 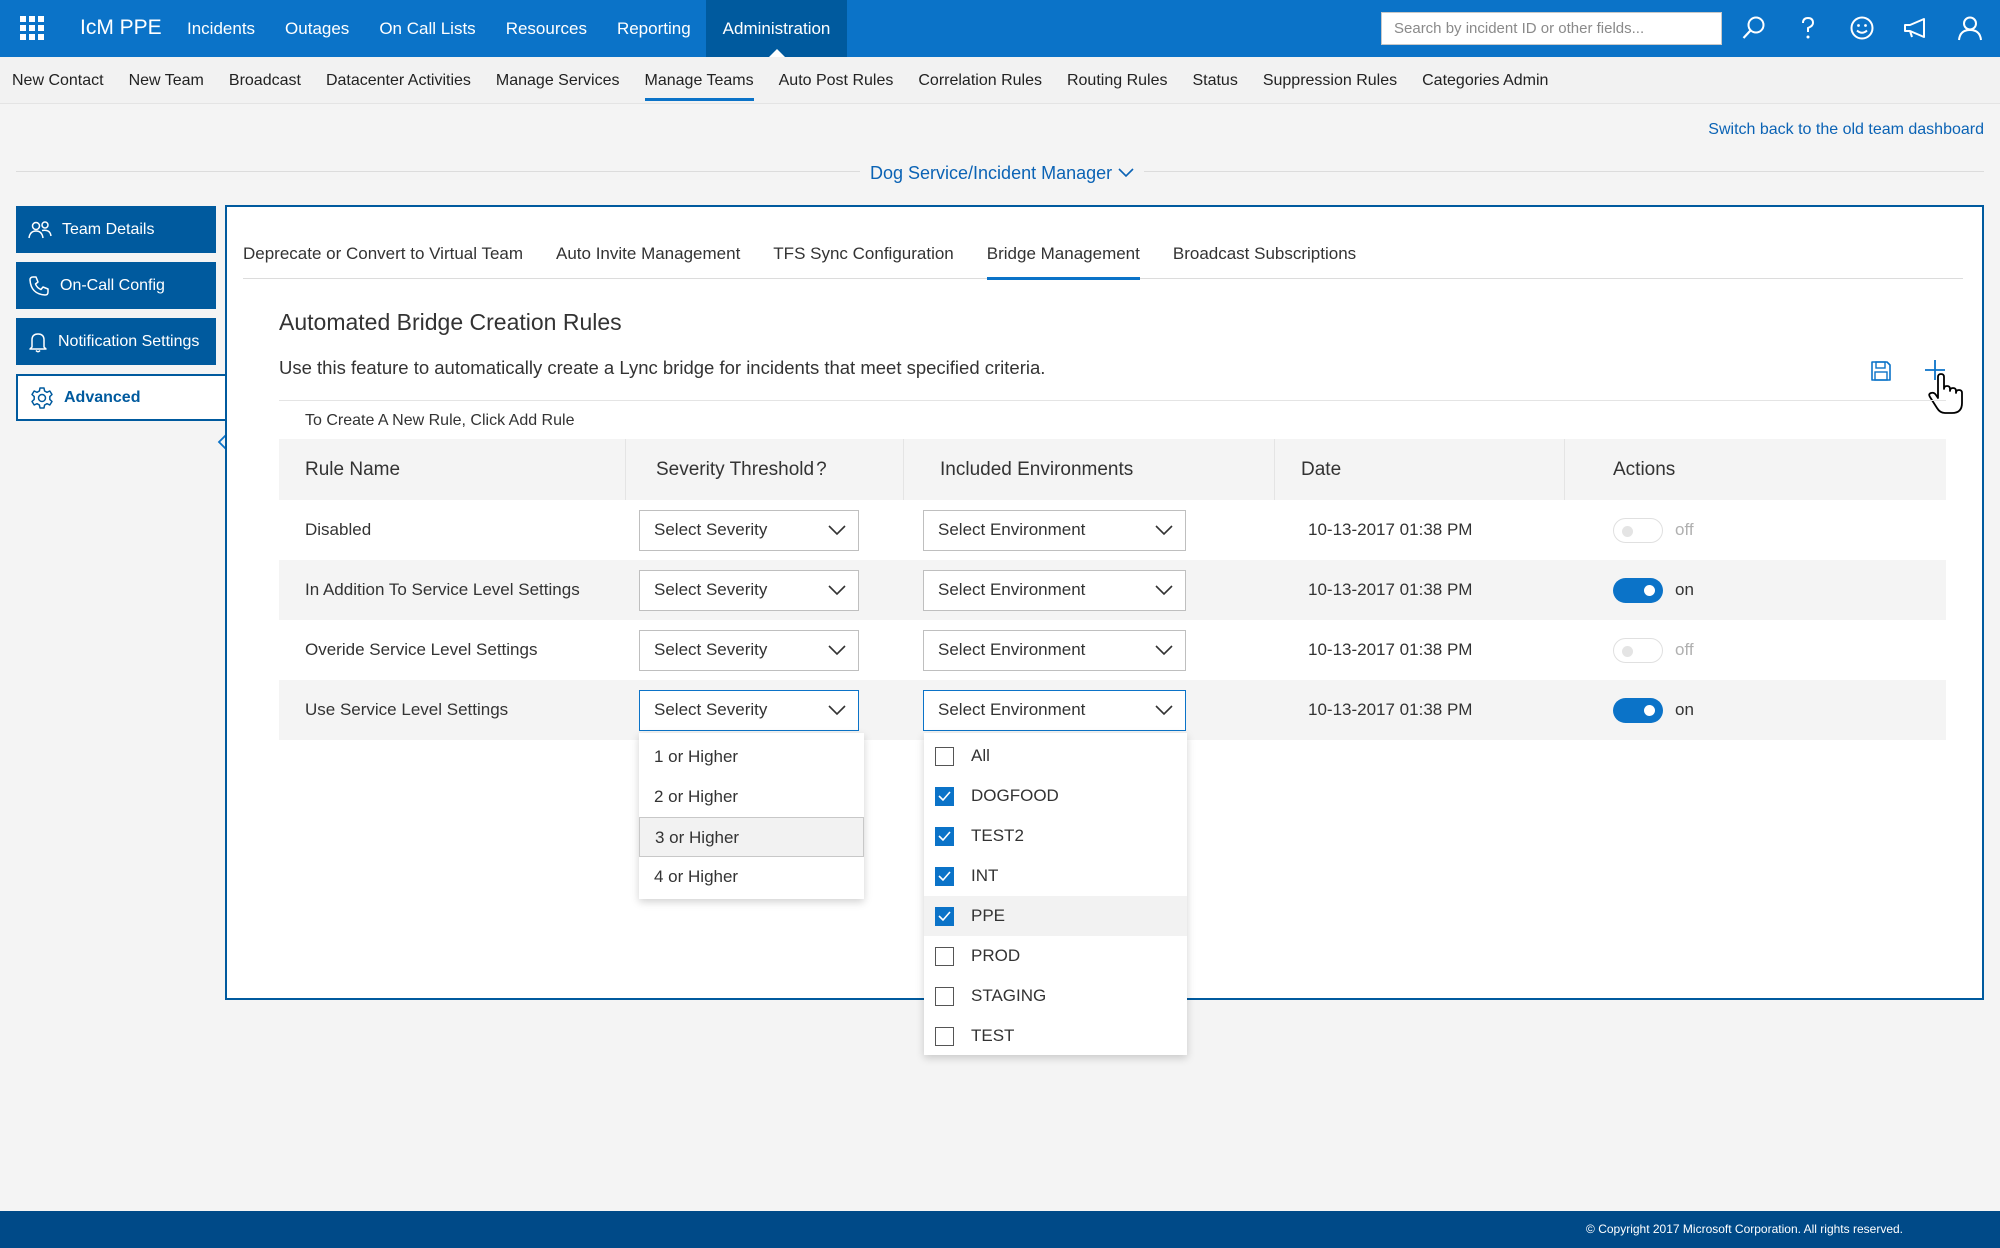 What do you see at coordinates (108, 229) in the screenshot?
I see `side-nav-label: Team Details` at bounding box center [108, 229].